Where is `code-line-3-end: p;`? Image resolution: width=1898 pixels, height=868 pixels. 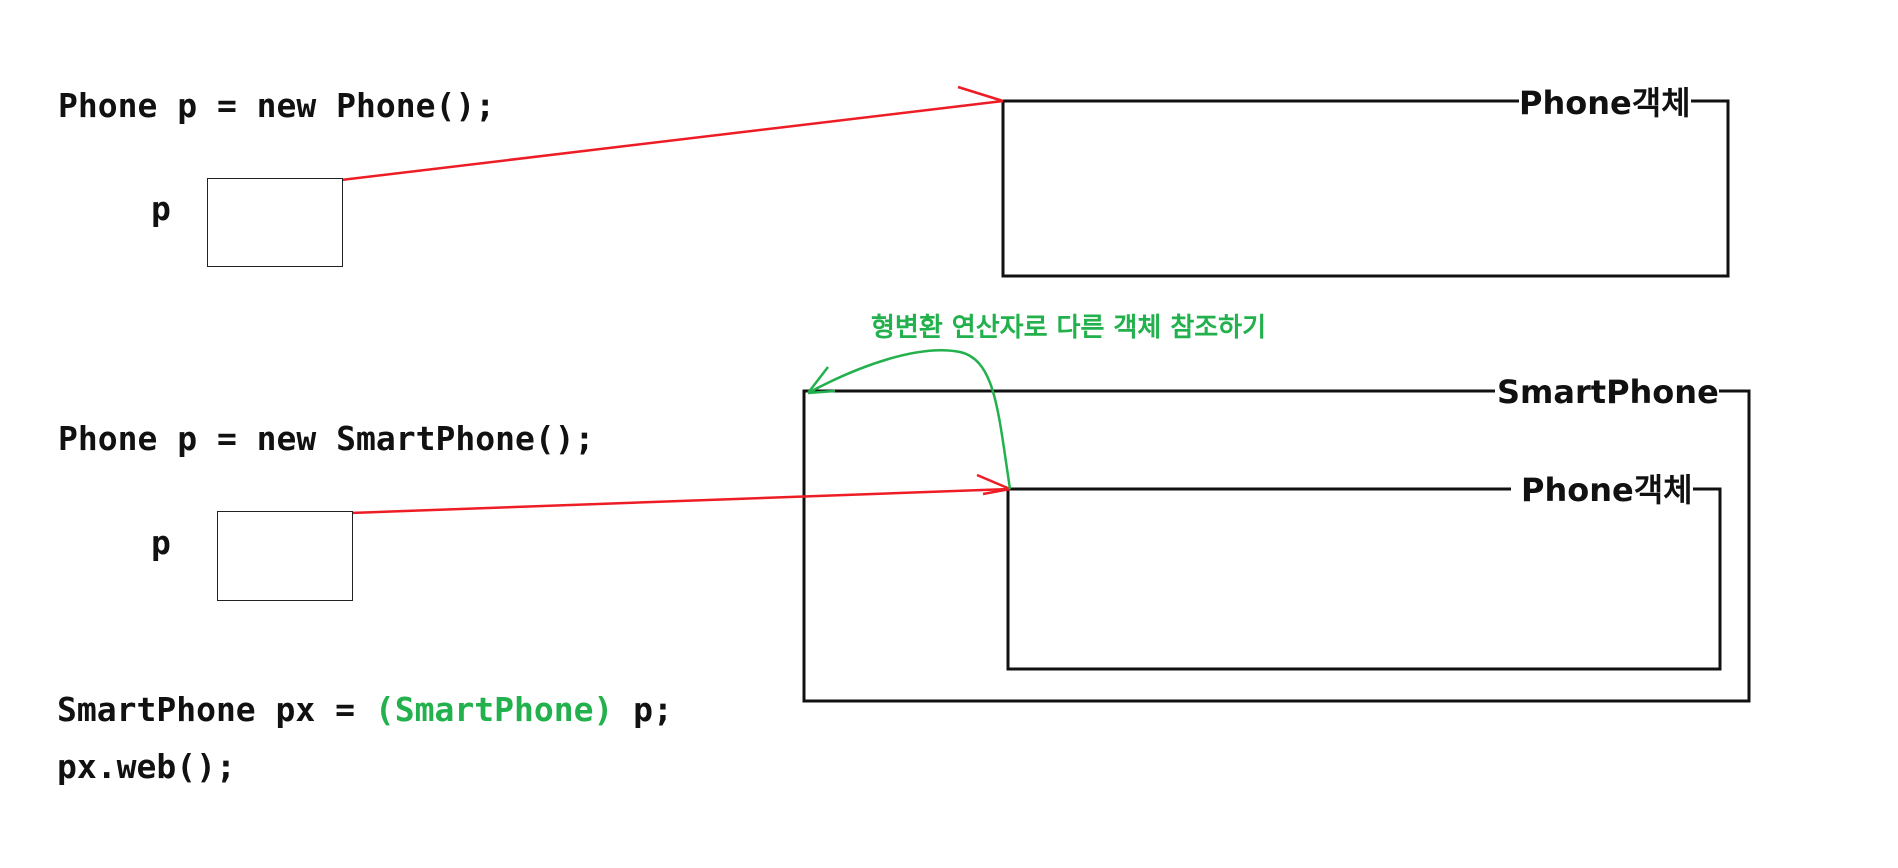
code-line-3-end: p; is located at coordinates (643, 709).